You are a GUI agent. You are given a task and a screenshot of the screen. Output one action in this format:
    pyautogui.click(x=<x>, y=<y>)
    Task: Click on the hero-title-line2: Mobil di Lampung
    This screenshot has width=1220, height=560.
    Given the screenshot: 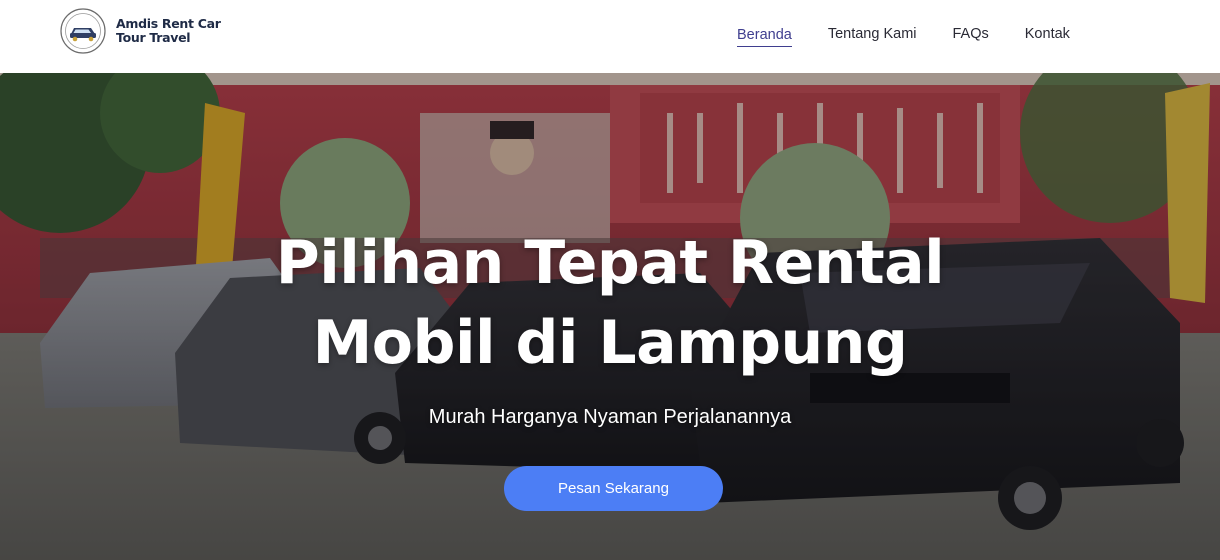 What is the action you would take?
    pyautogui.click(x=610, y=343)
    